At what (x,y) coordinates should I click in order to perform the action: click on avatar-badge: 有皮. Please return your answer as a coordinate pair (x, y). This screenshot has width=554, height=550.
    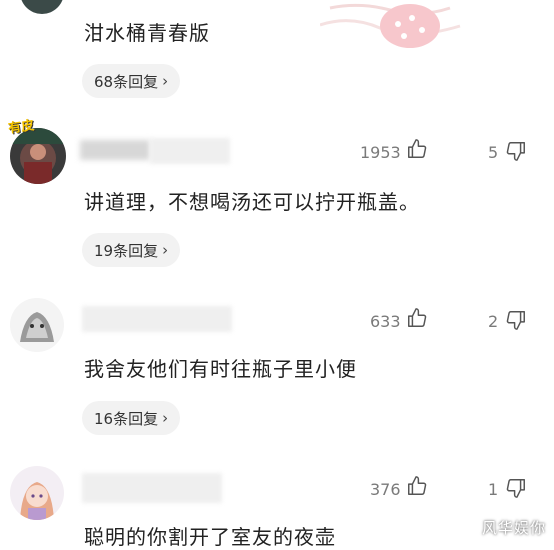
    Looking at the image, I should click on (21, 127).